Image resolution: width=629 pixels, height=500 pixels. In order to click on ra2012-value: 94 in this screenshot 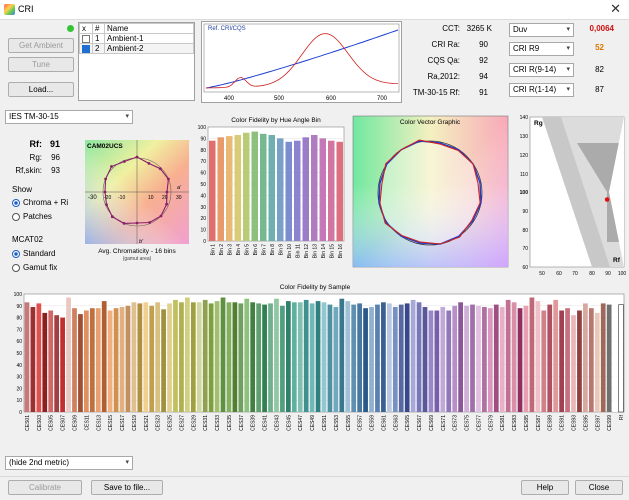, I will do `click(483, 76)`.